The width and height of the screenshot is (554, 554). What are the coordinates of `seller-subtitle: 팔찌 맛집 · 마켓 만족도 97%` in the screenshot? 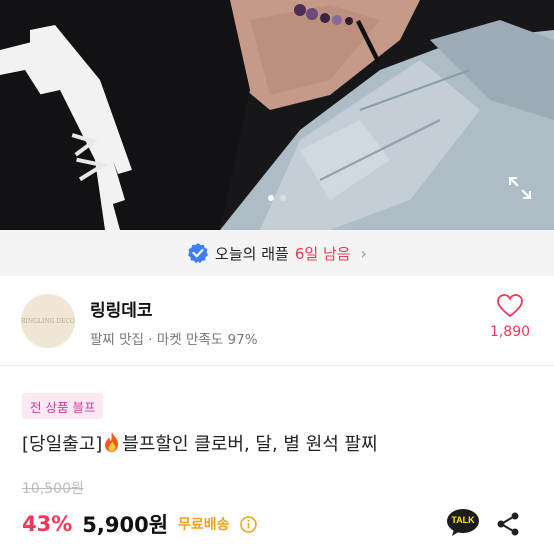 It's located at (174, 340).